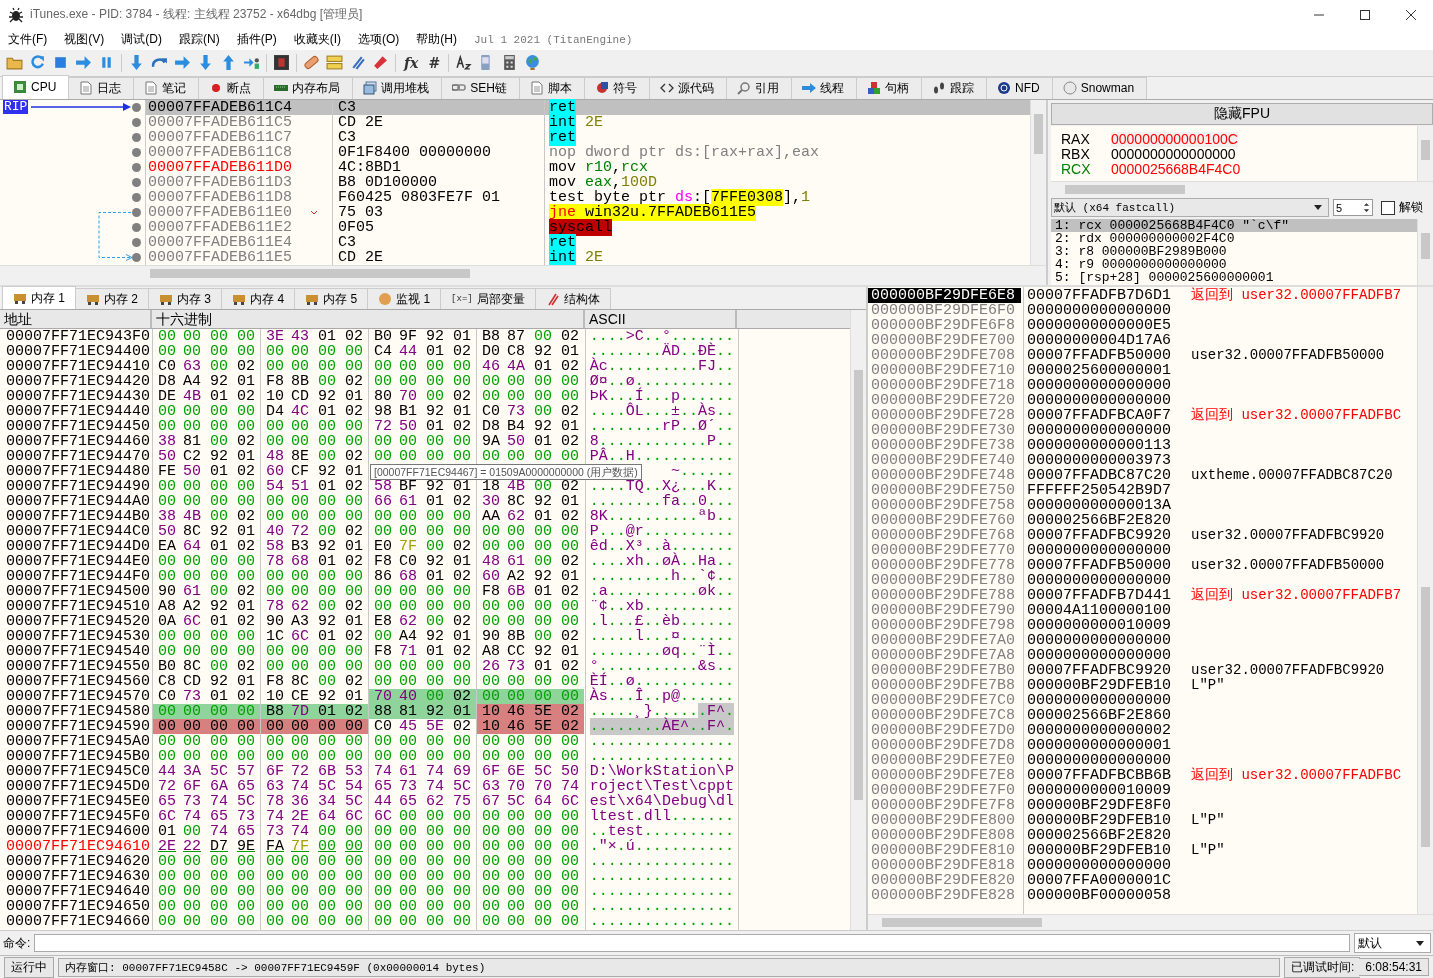 This screenshot has height=978, width=1433. What do you see at coordinates (943, 641) in the screenshot?
I see `address-cell-text: 000000BF29DFE7A0` at bounding box center [943, 641].